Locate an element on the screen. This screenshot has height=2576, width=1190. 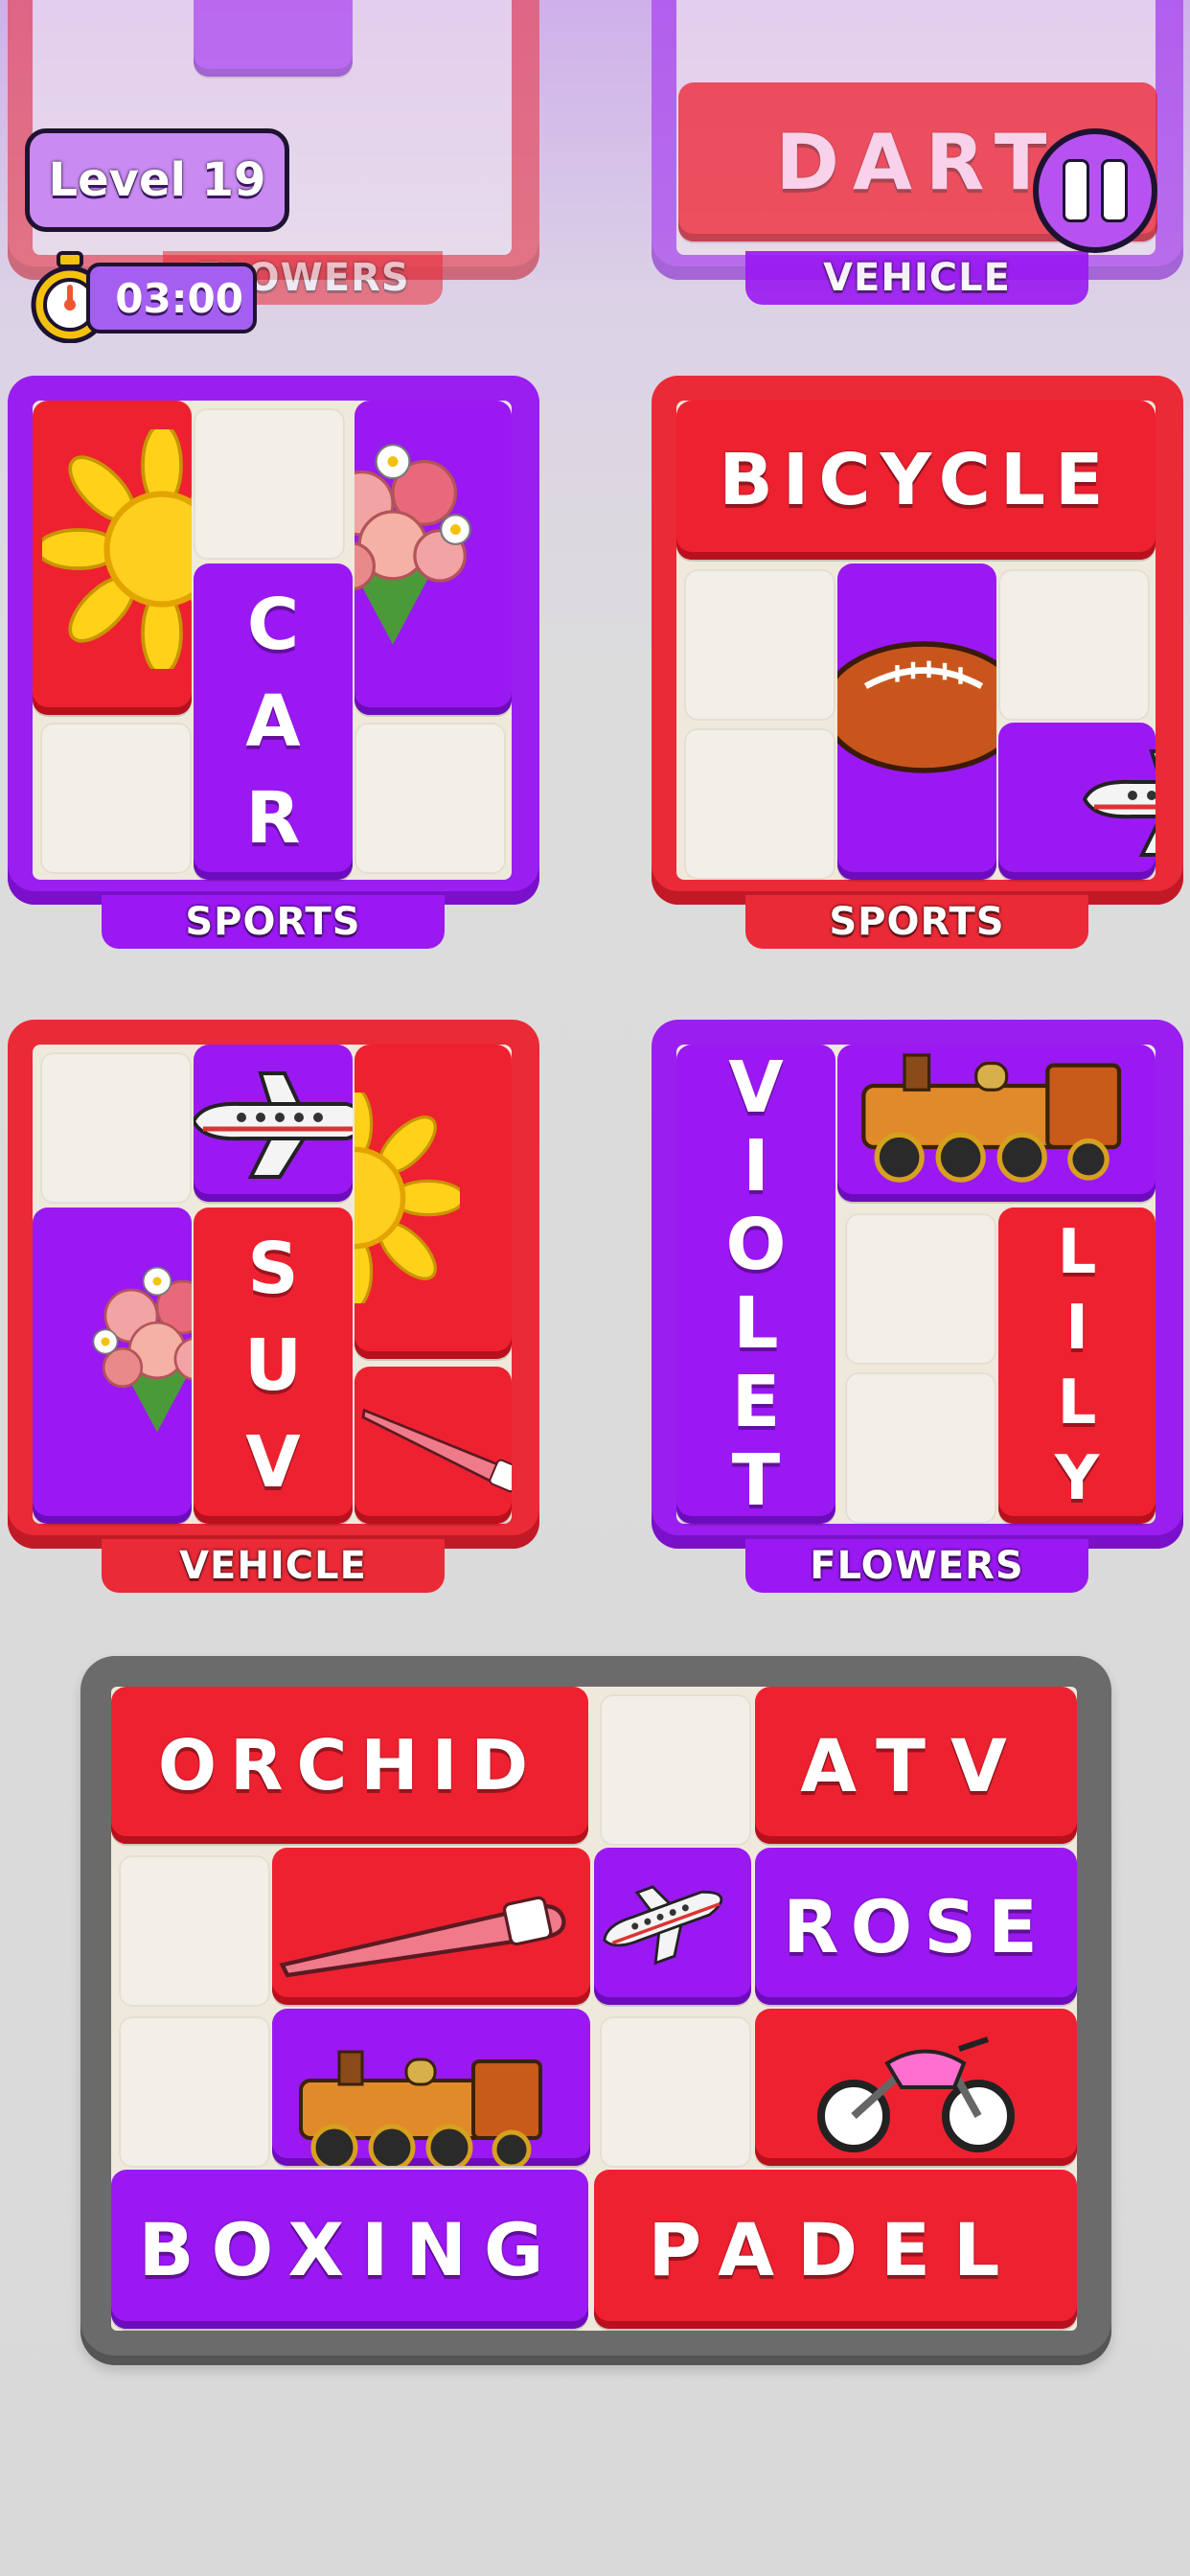
tray-tile-orchid: ORCHID is located at coordinates (350, 1765).